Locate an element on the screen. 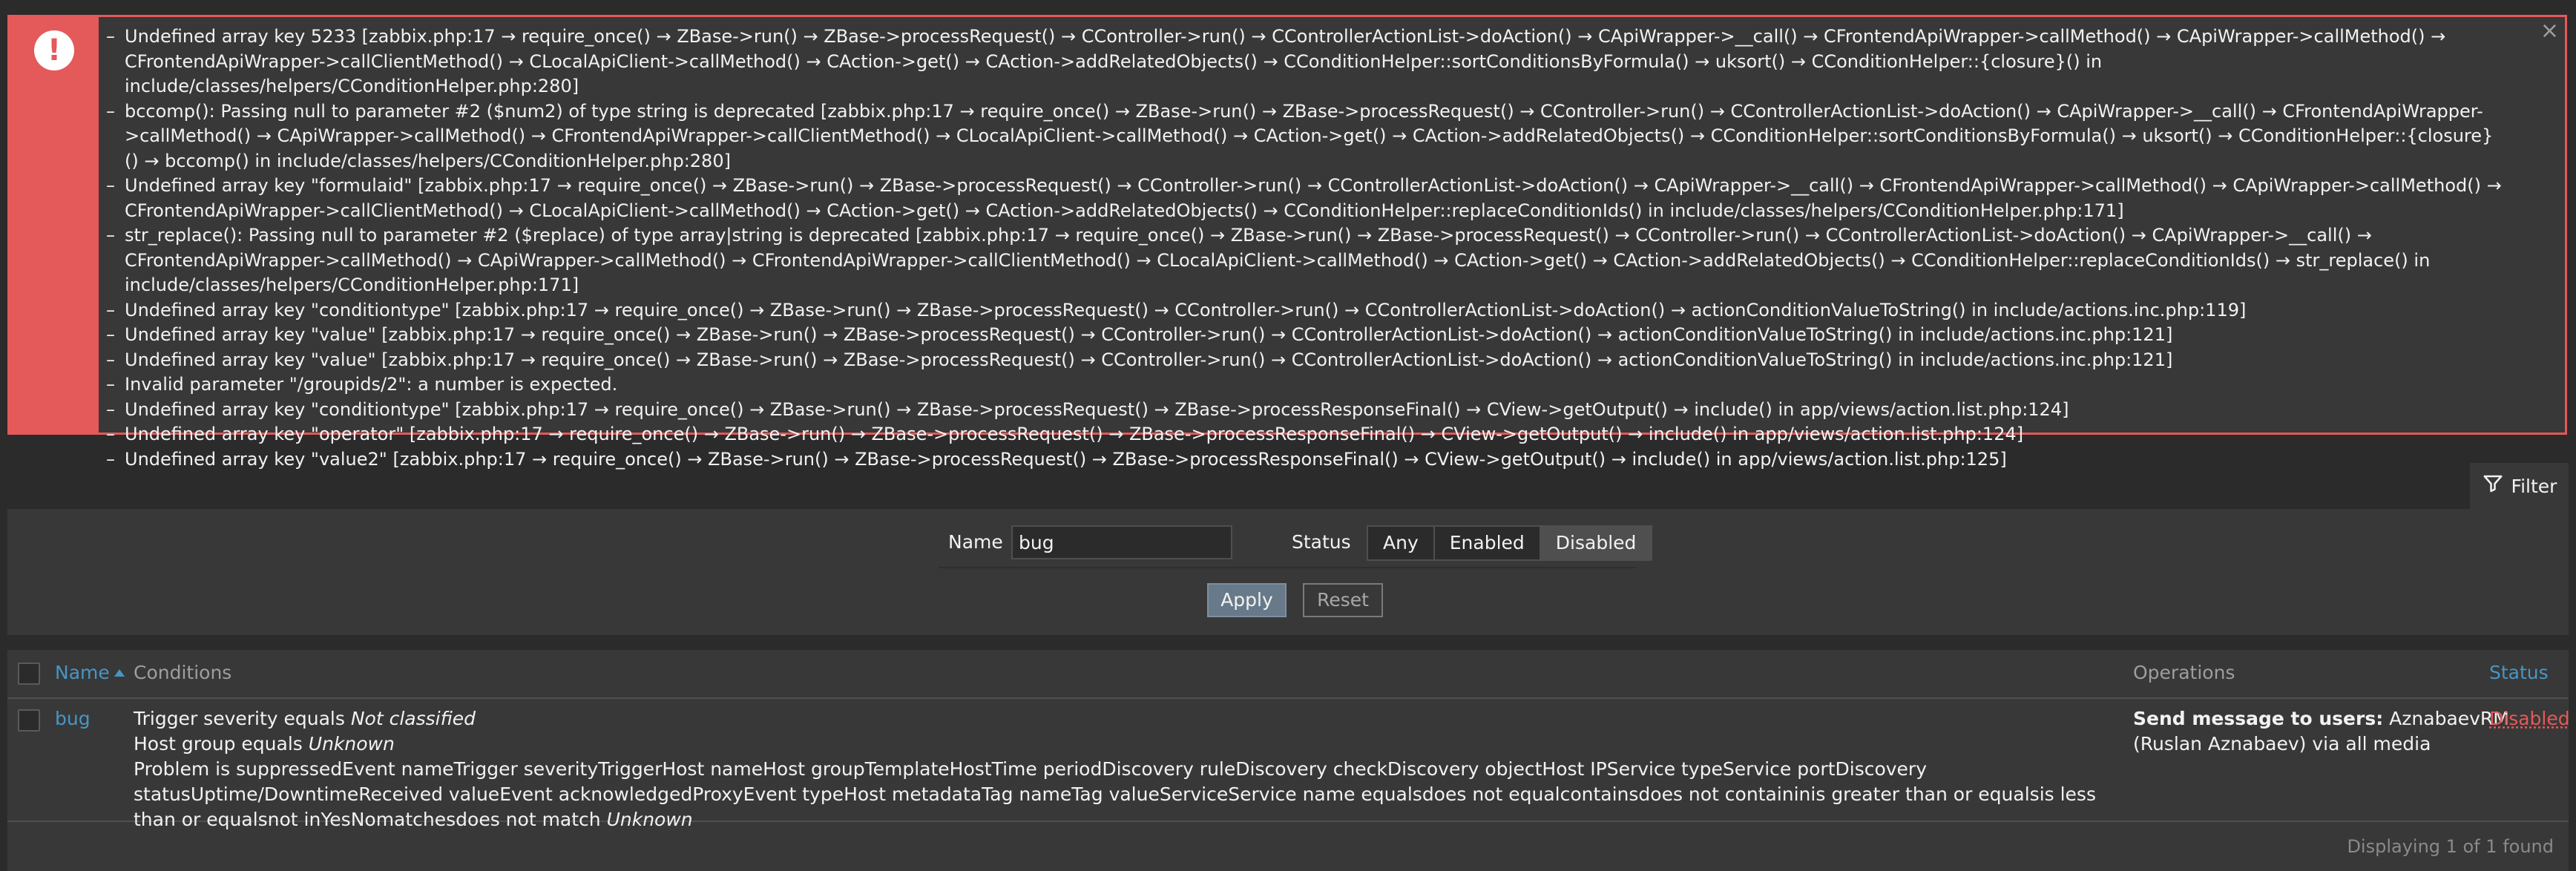 The width and height of the screenshot is (2576, 871). operation-type: Send message to users: is located at coordinates (2258, 718).